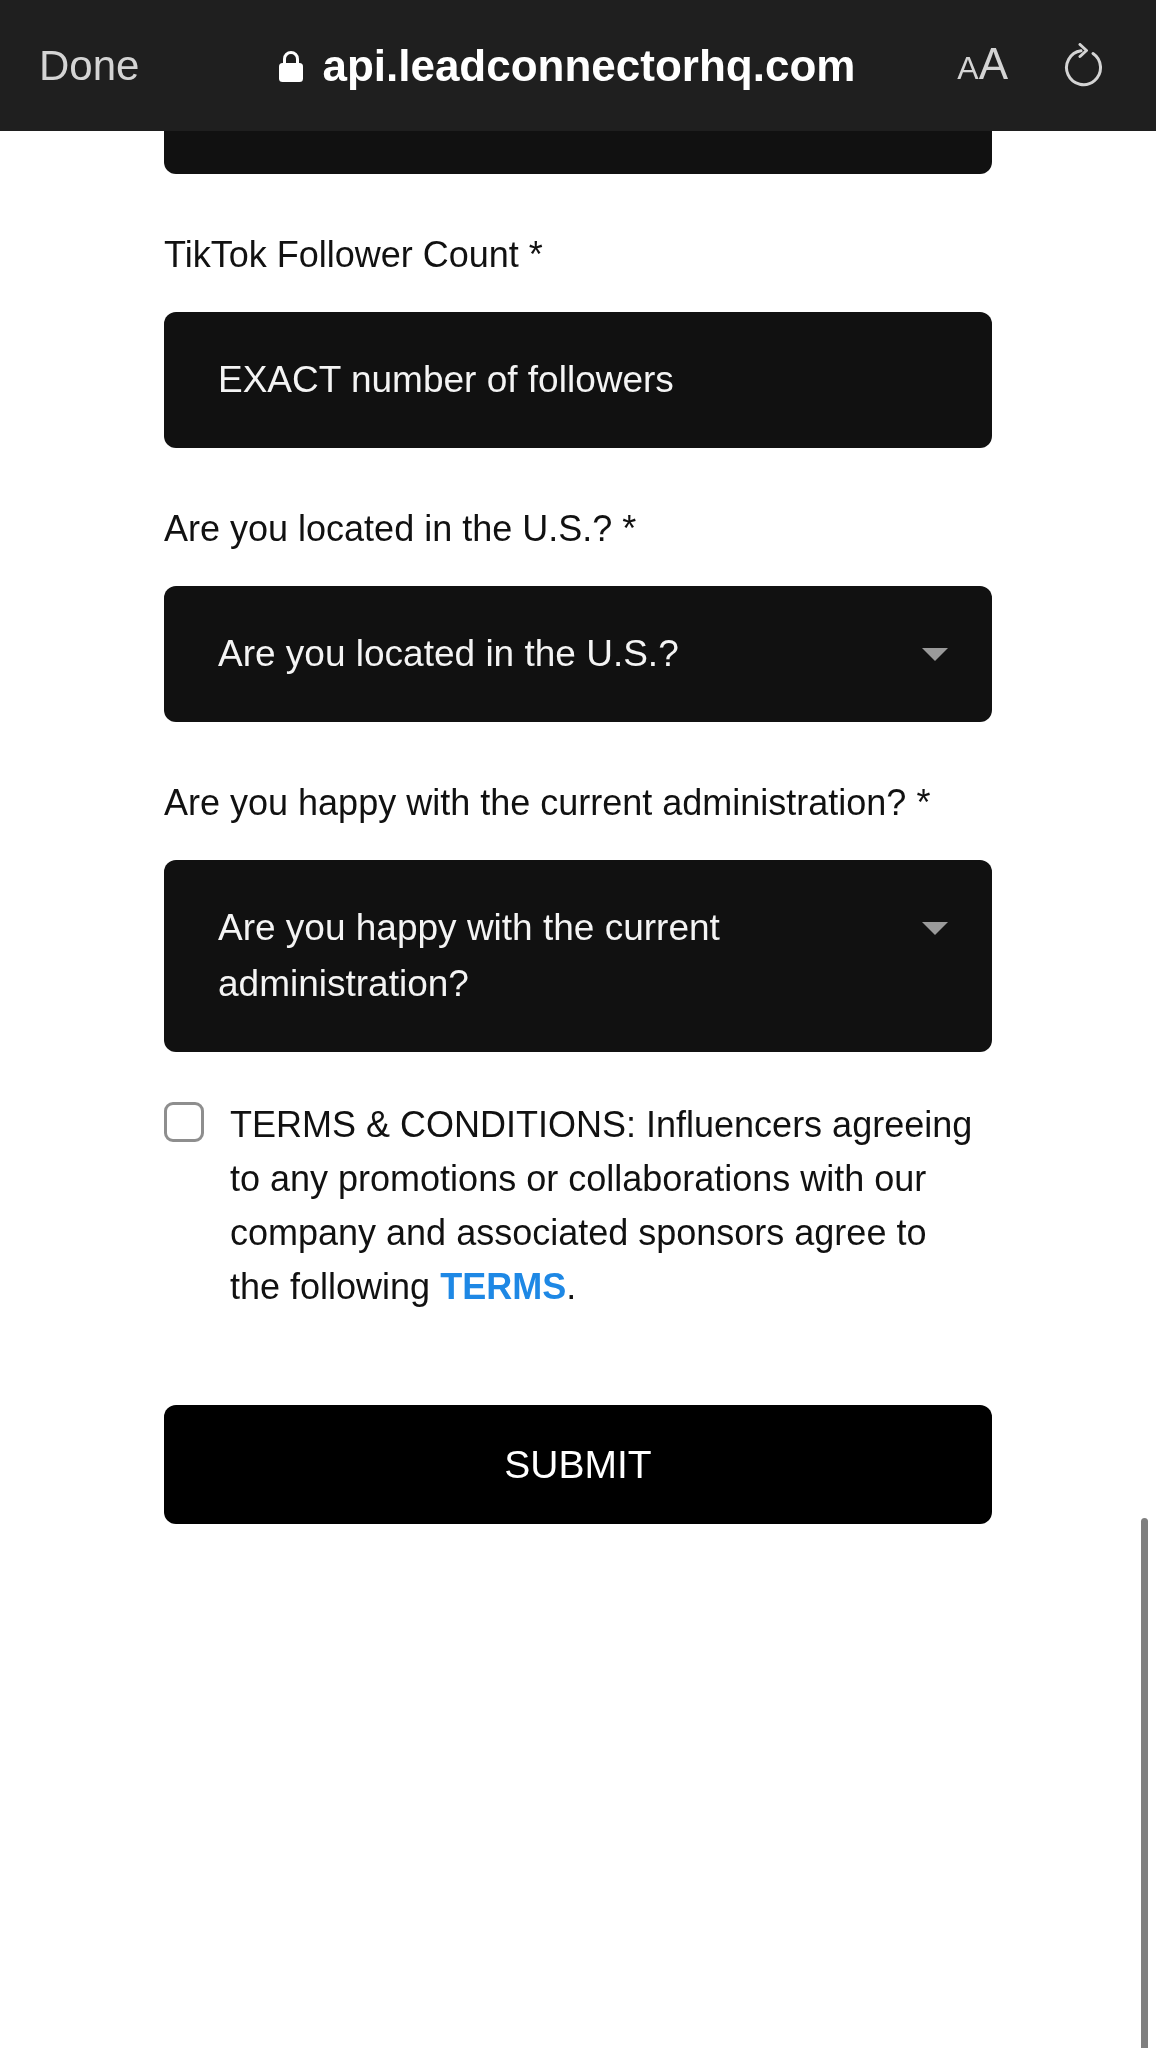  What do you see at coordinates (548, 803) in the screenshot?
I see `field-label: Are you happy with the current administration? *` at bounding box center [548, 803].